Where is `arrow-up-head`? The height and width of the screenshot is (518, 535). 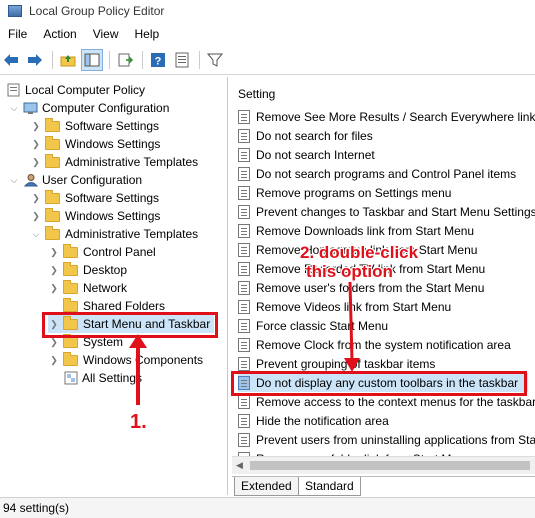 arrow-up-head is located at coordinates (138, 341).